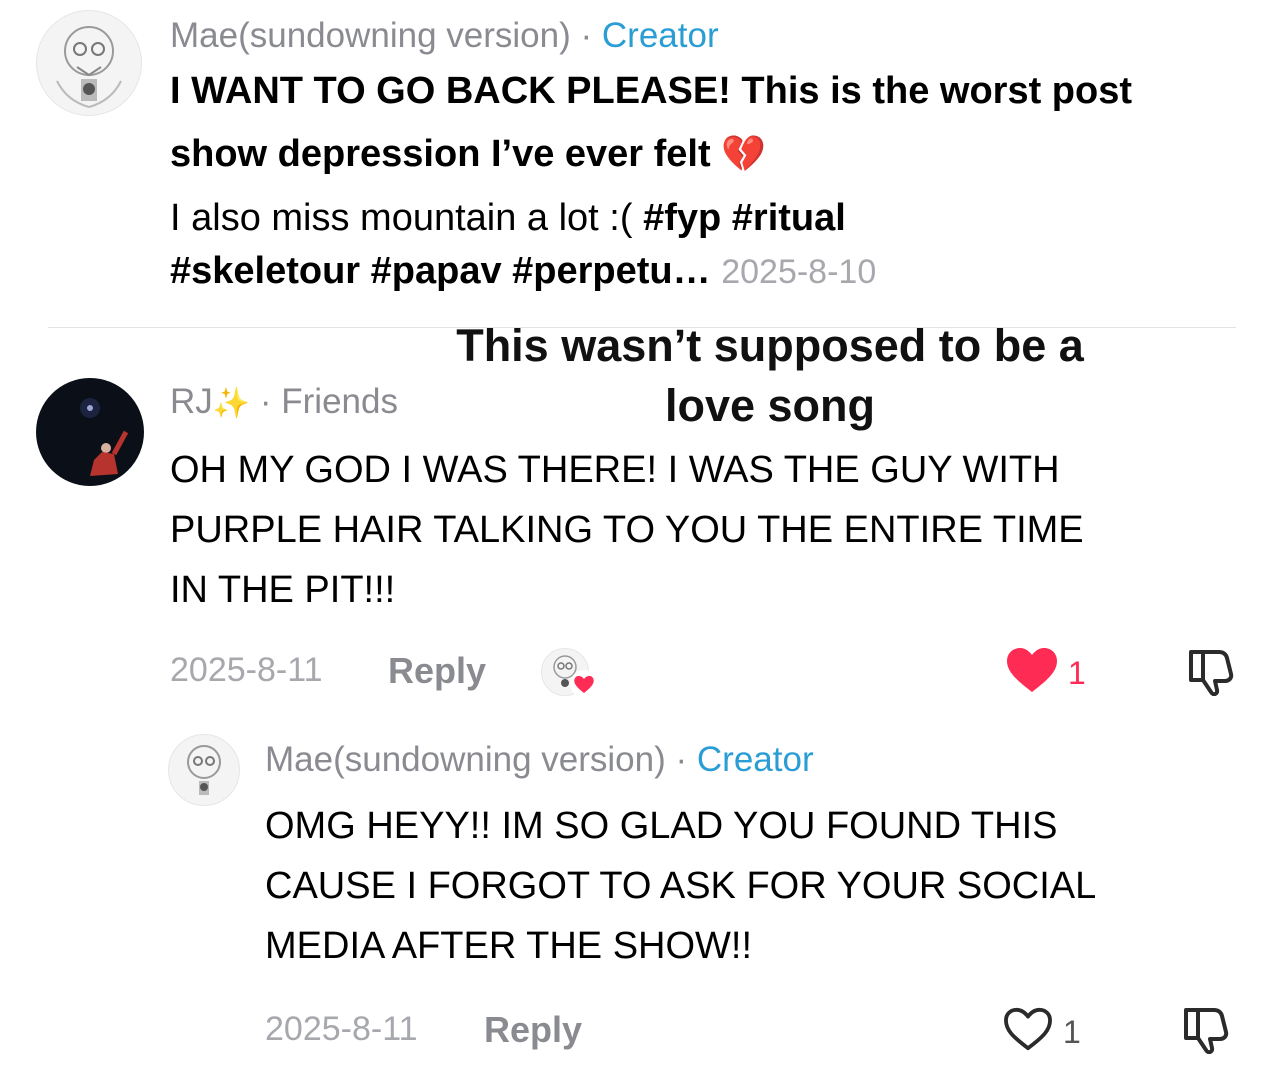 This screenshot has width=1284, height=1066. Describe the element at coordinates (341, 1029) in the screenshot. I see `reply-date: 2025-8-11` at that location.